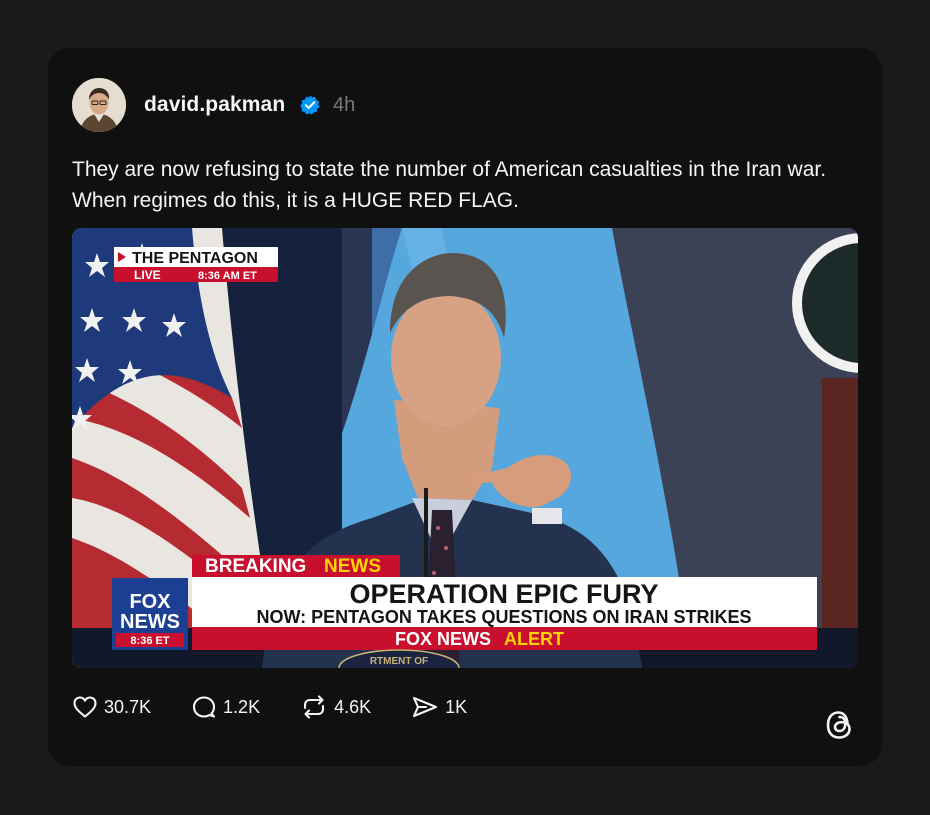 The image size is (930, 815). What do you see at coordinates (214, 105) in the screenshot?
I see `username: david.pakman` at bounding box center [214, 105].